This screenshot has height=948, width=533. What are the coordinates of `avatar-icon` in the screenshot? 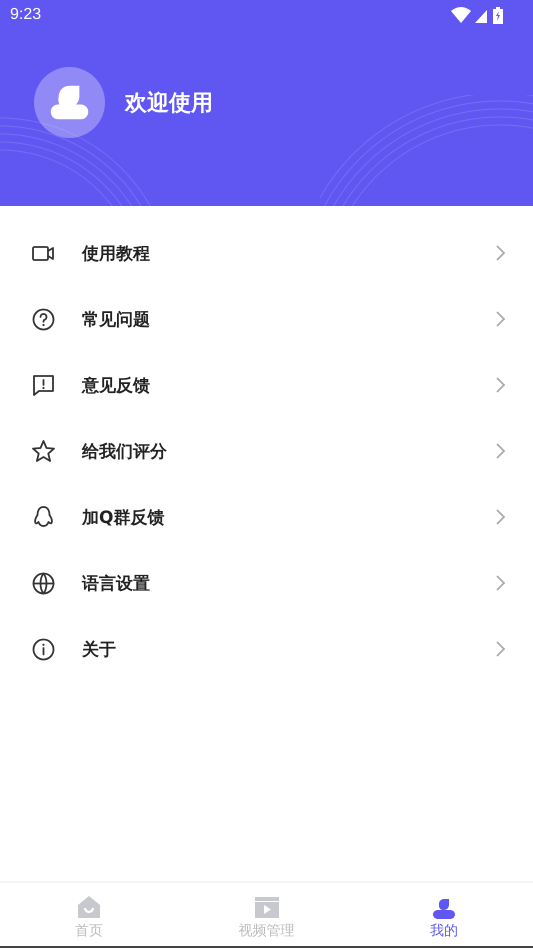 It's located at (69, 102).